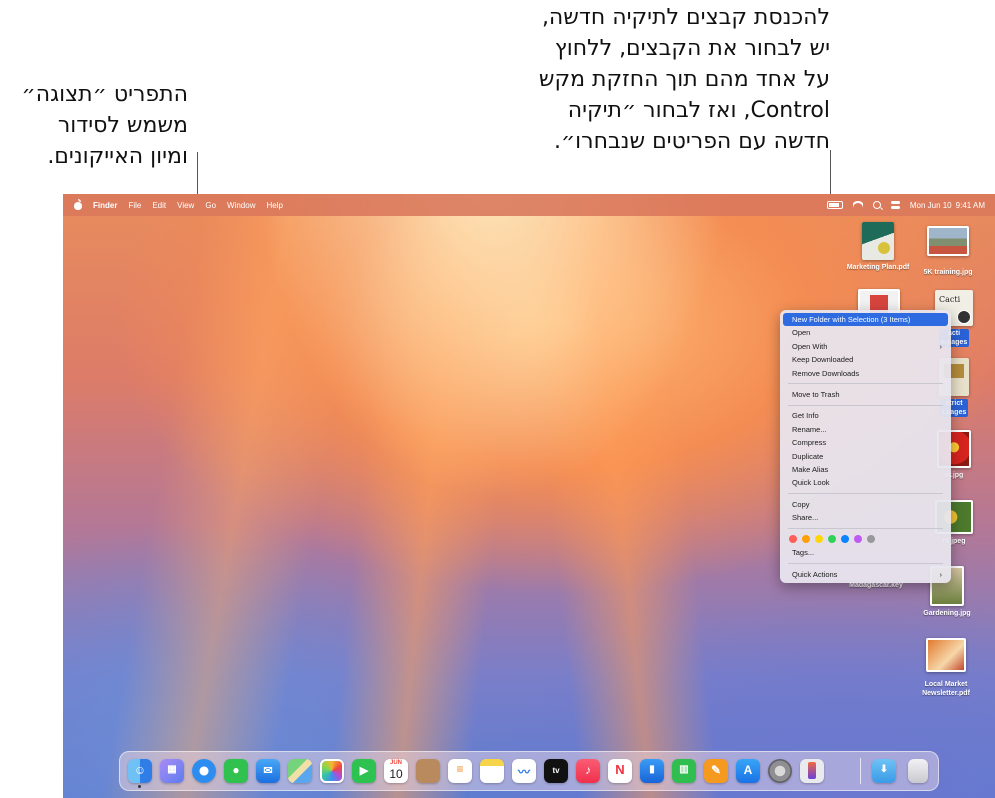 The height and width of the screenshot is (798, 995). What do you see at coordinates (931, 205) in the screenshot?
I see `menu-bar-date: Mon Jun 10` at bounding box center [931, 205].